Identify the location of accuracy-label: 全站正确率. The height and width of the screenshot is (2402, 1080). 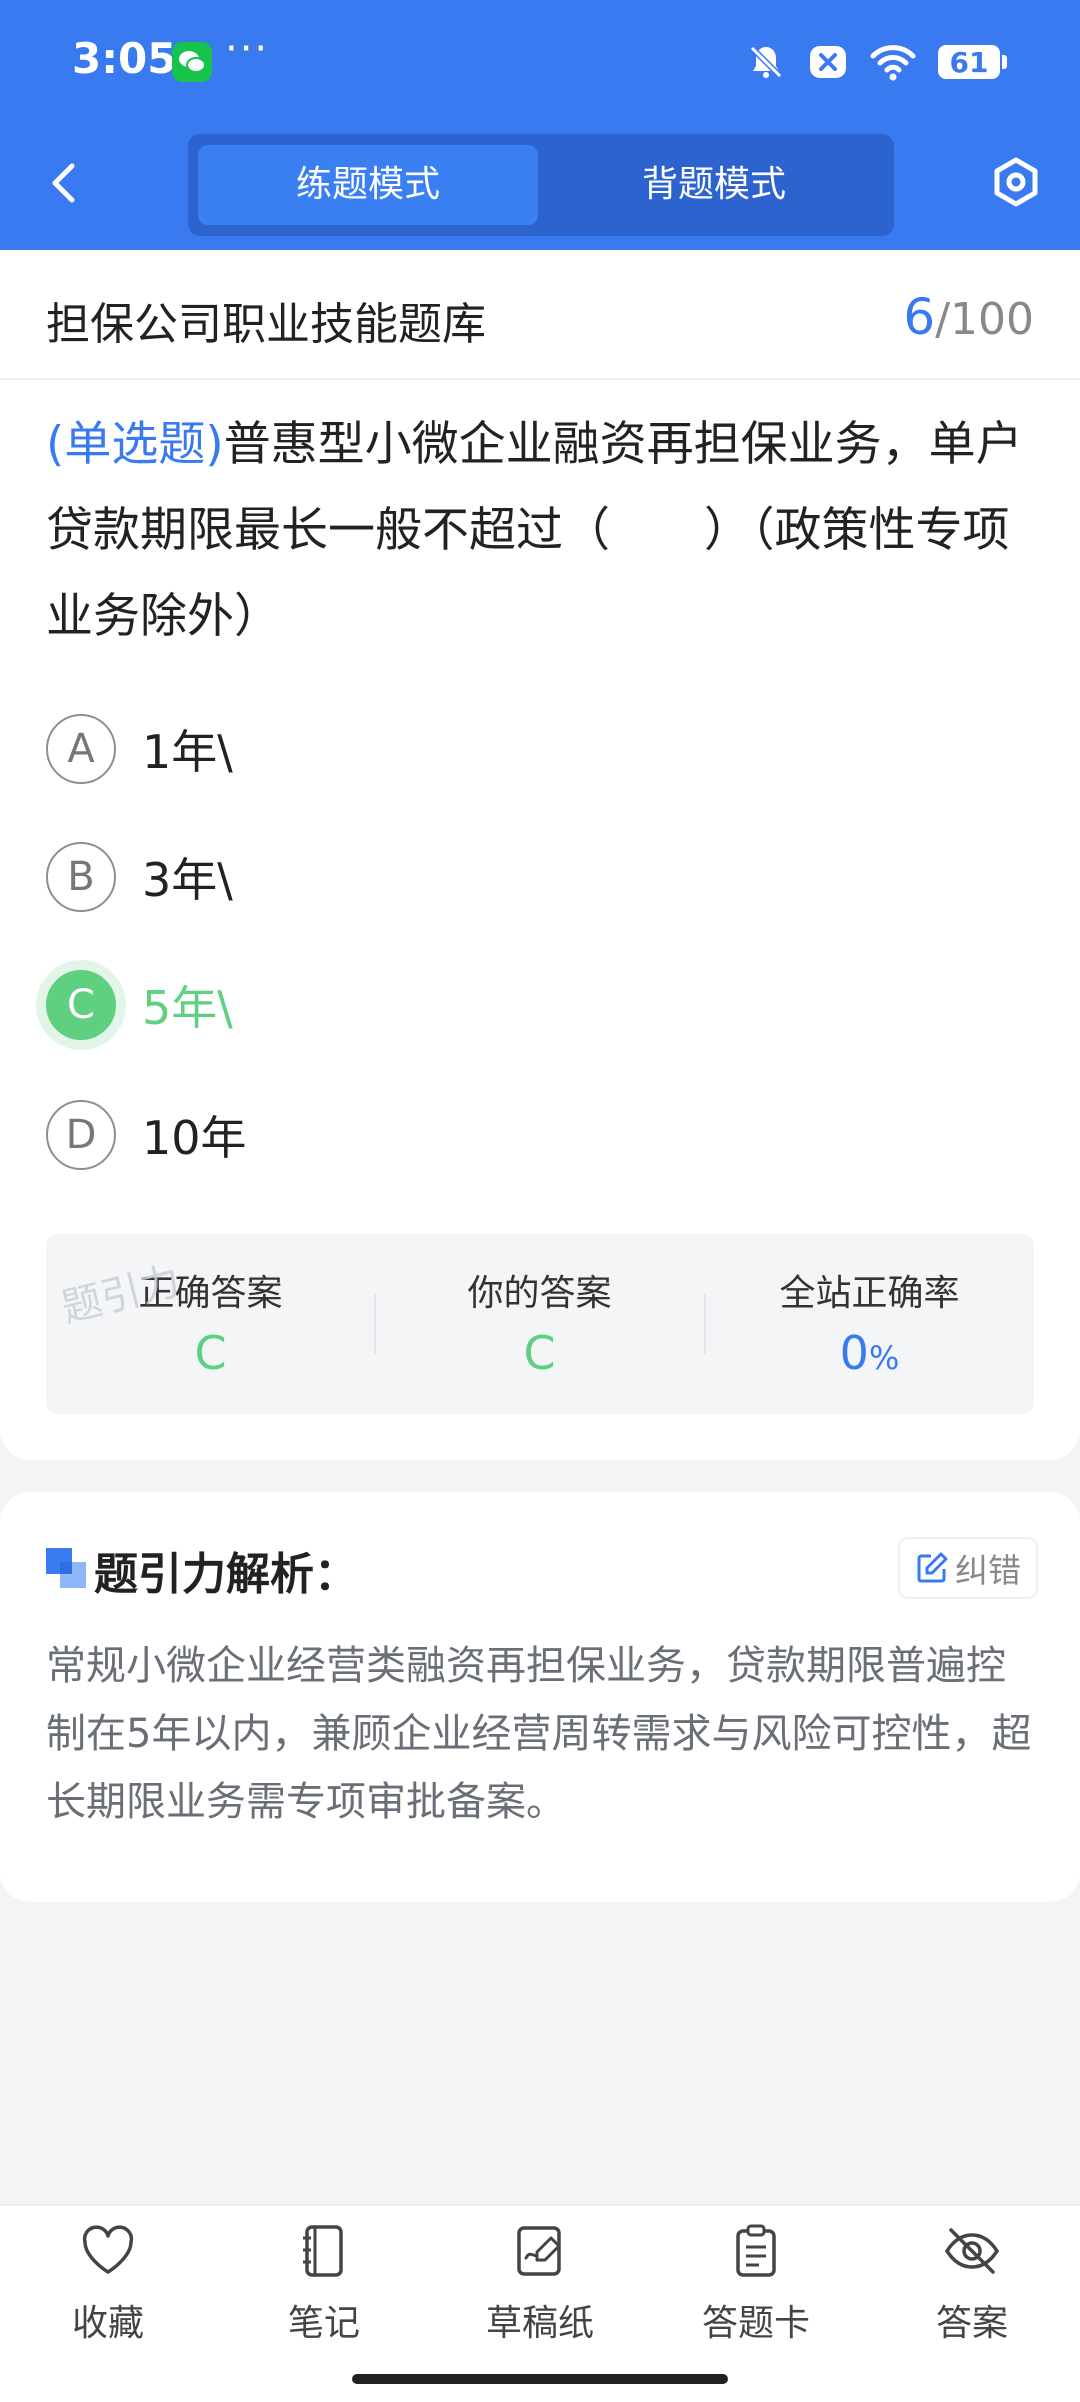
(869, 1293).